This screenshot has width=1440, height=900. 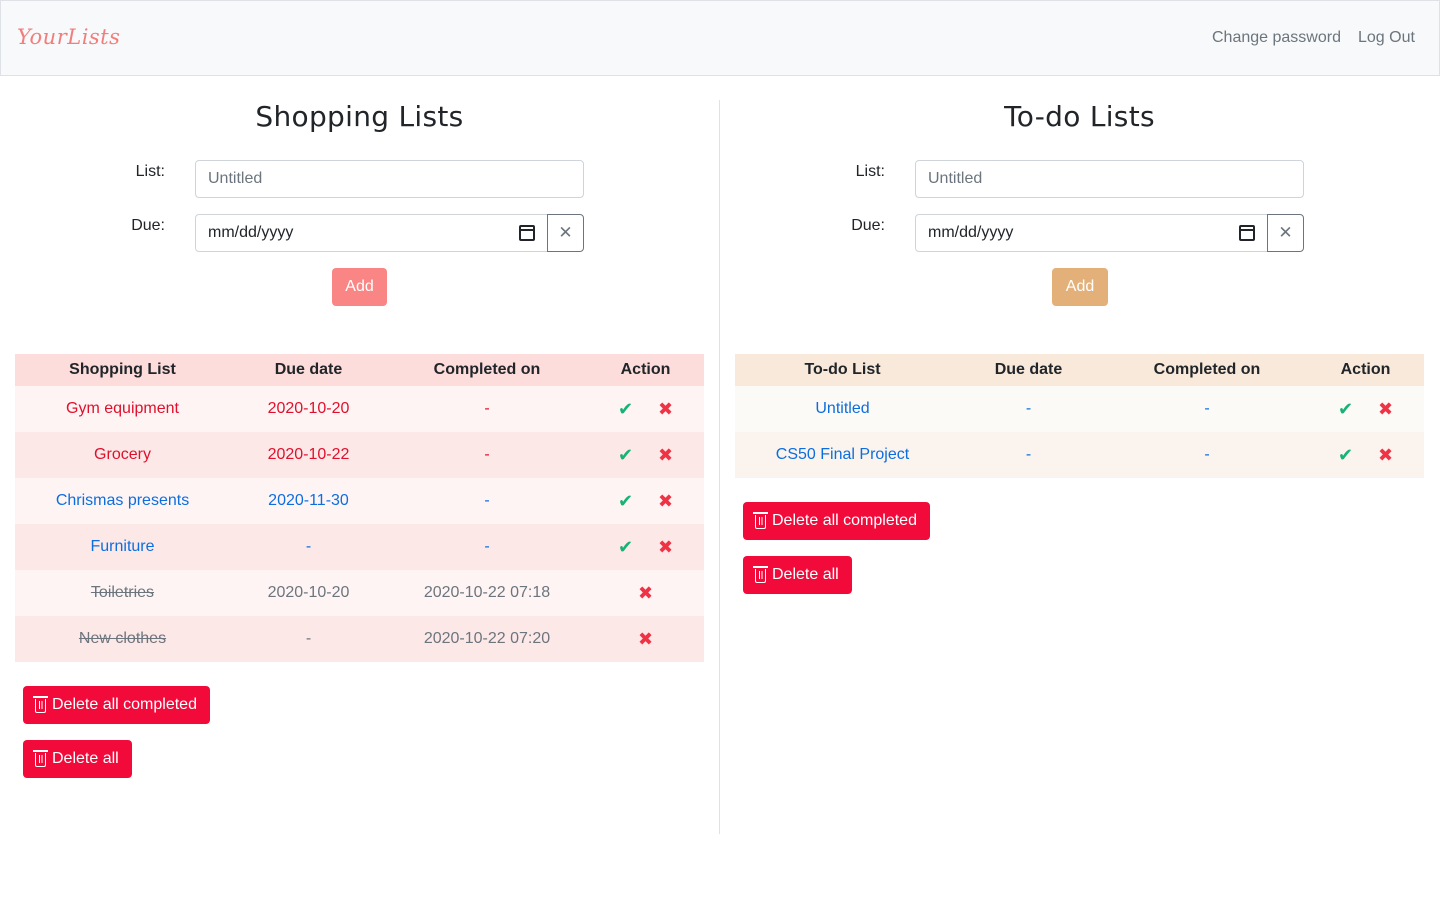 What do you see at coordinates (359, 287) in the screenshot?
I see `shopping-add-button: Add` at bounding box center [359, 287].